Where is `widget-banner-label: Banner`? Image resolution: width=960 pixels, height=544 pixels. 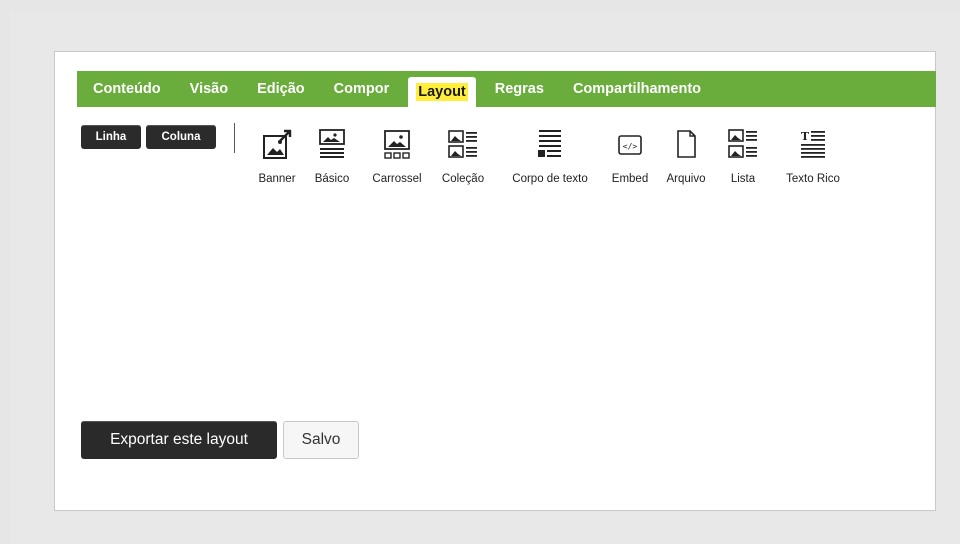 widget-banner-label: Banner is located at coordinates (277, 179).